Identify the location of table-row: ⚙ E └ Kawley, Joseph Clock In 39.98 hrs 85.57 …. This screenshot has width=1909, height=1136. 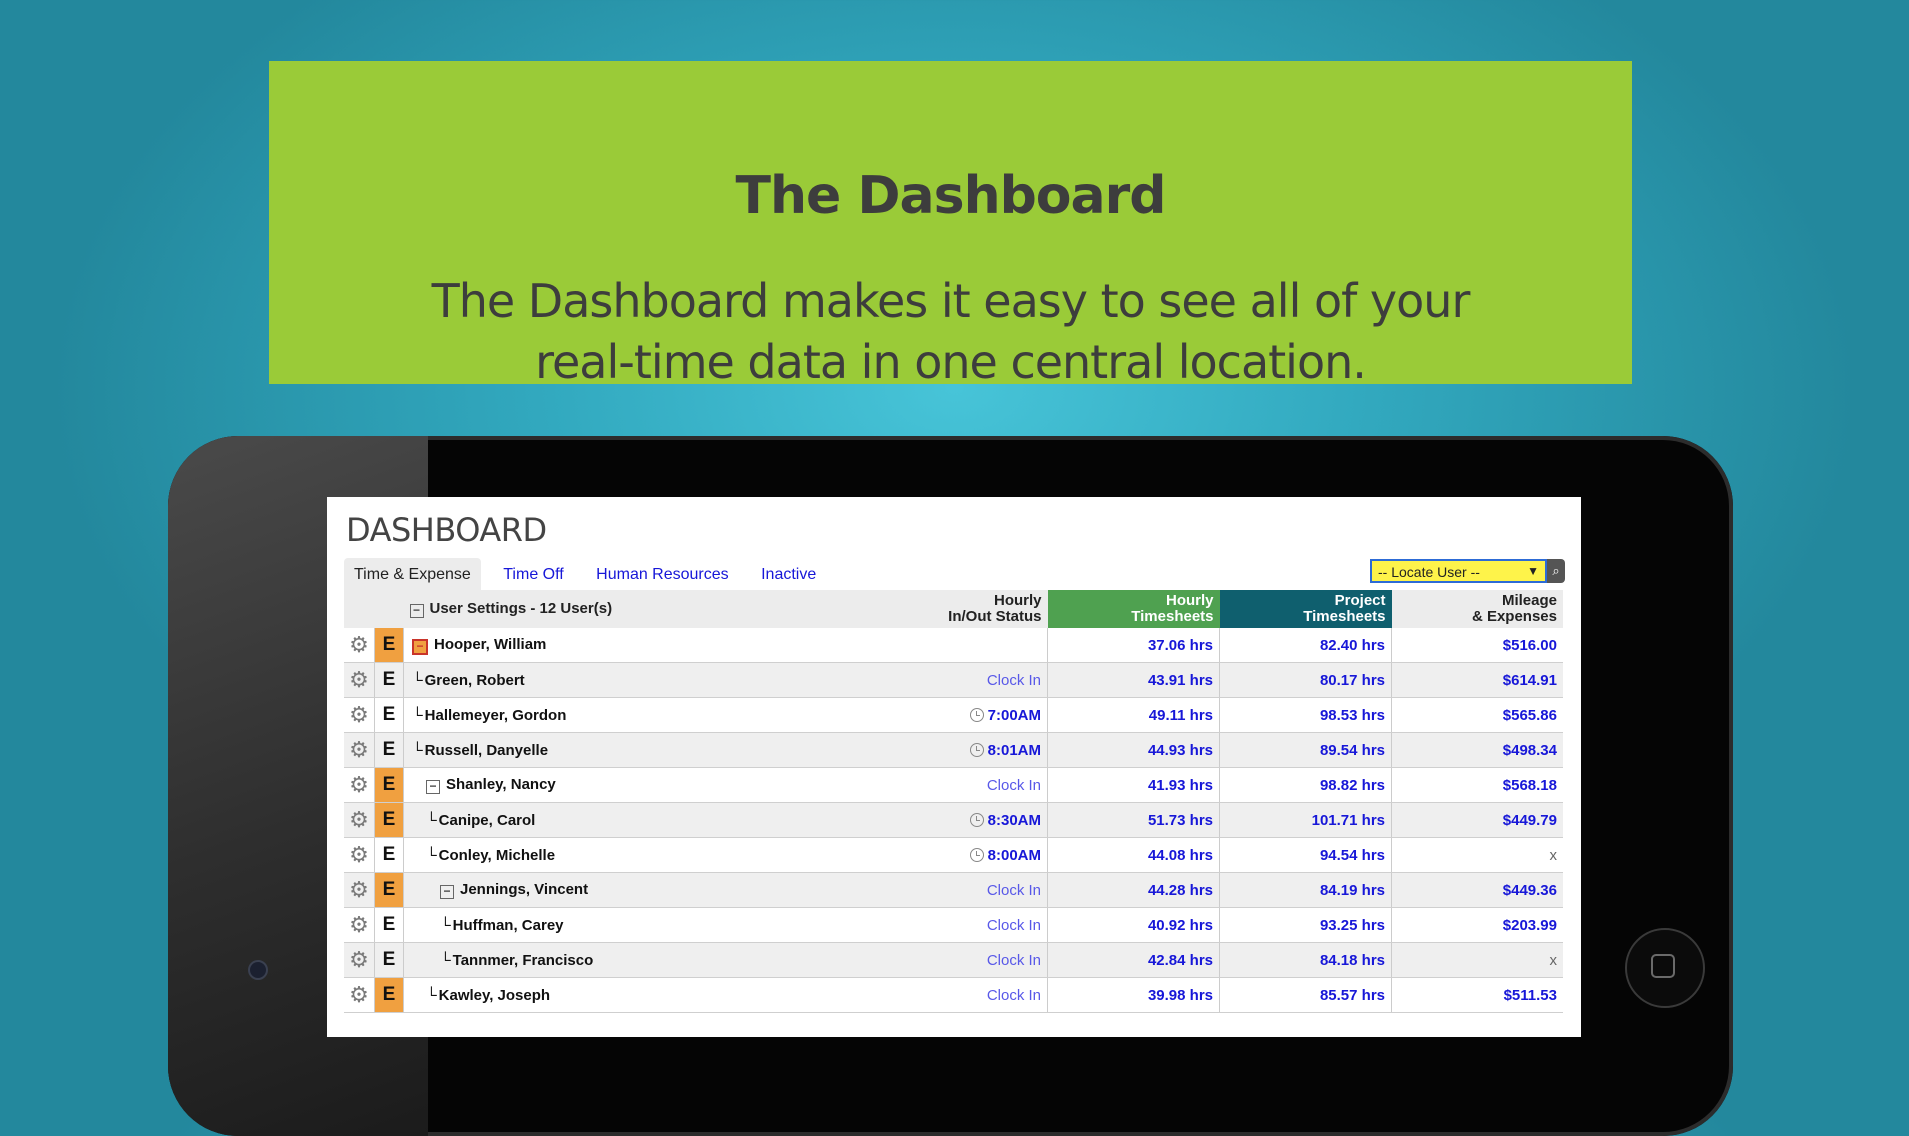
(953, 995).